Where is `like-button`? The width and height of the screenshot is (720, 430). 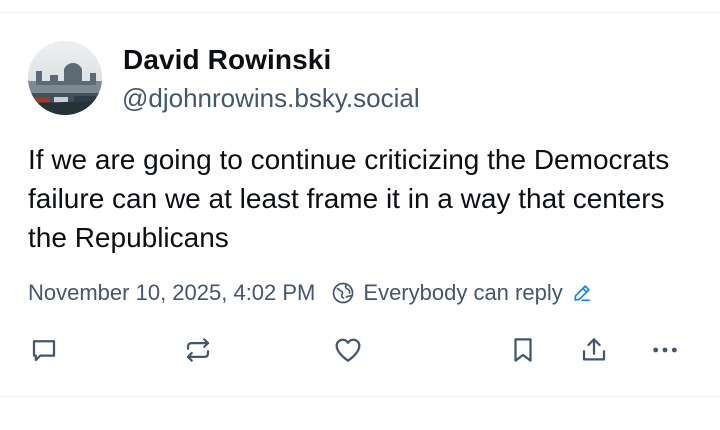 like-button is located at coordinates (348, 352).